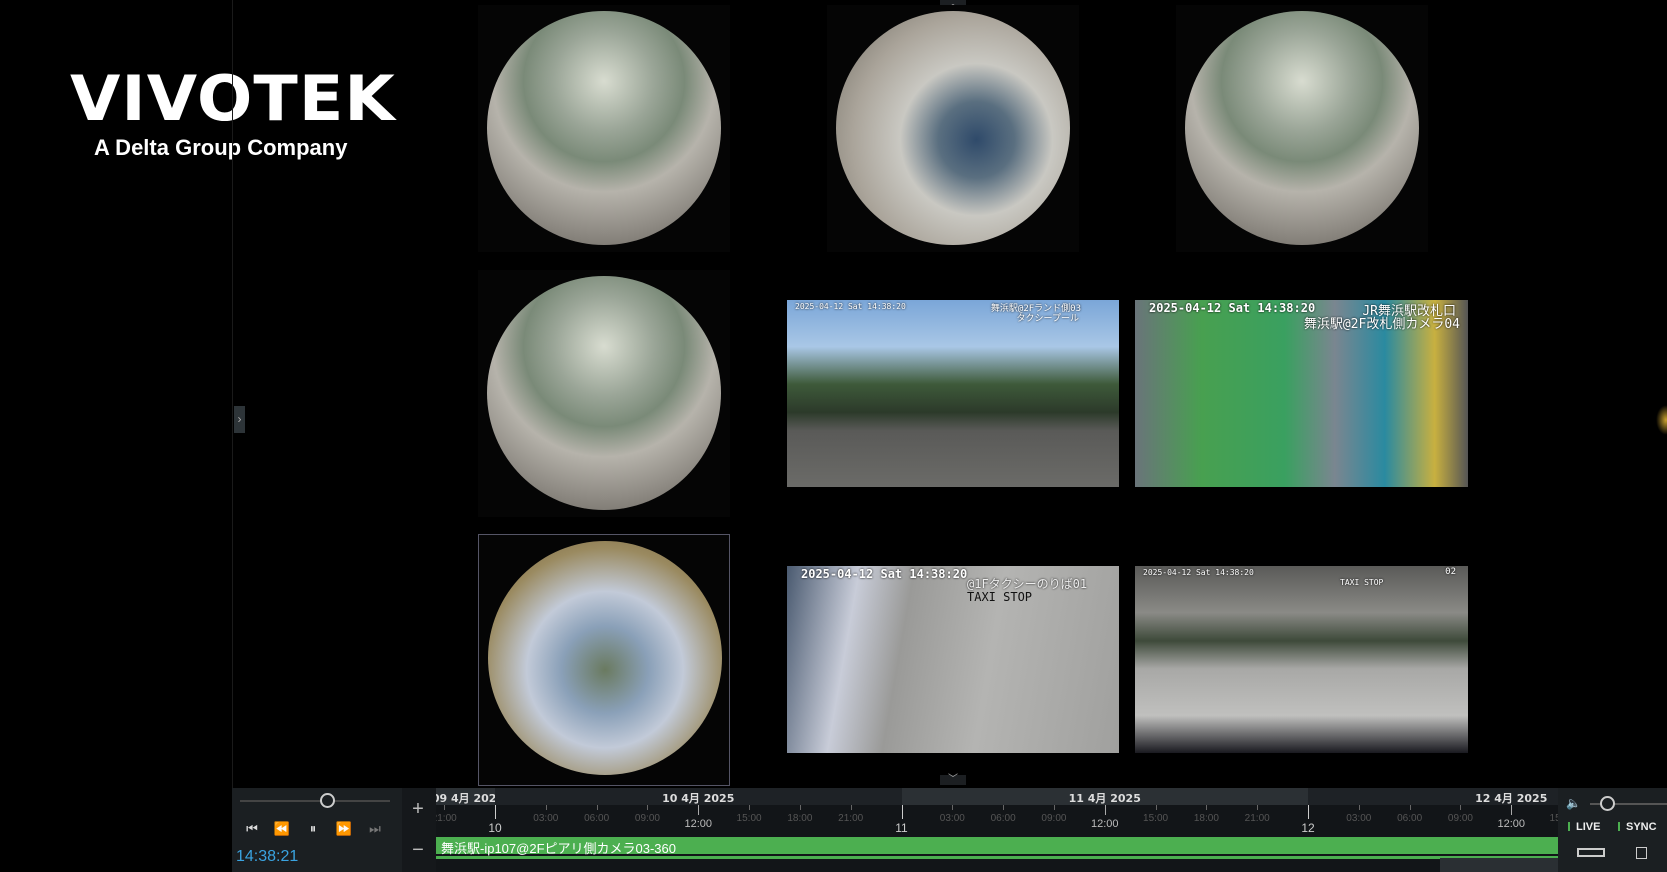 This screenshot has width=1667, height=872. I want to click on speed-slider-handle, so click(327, 800).